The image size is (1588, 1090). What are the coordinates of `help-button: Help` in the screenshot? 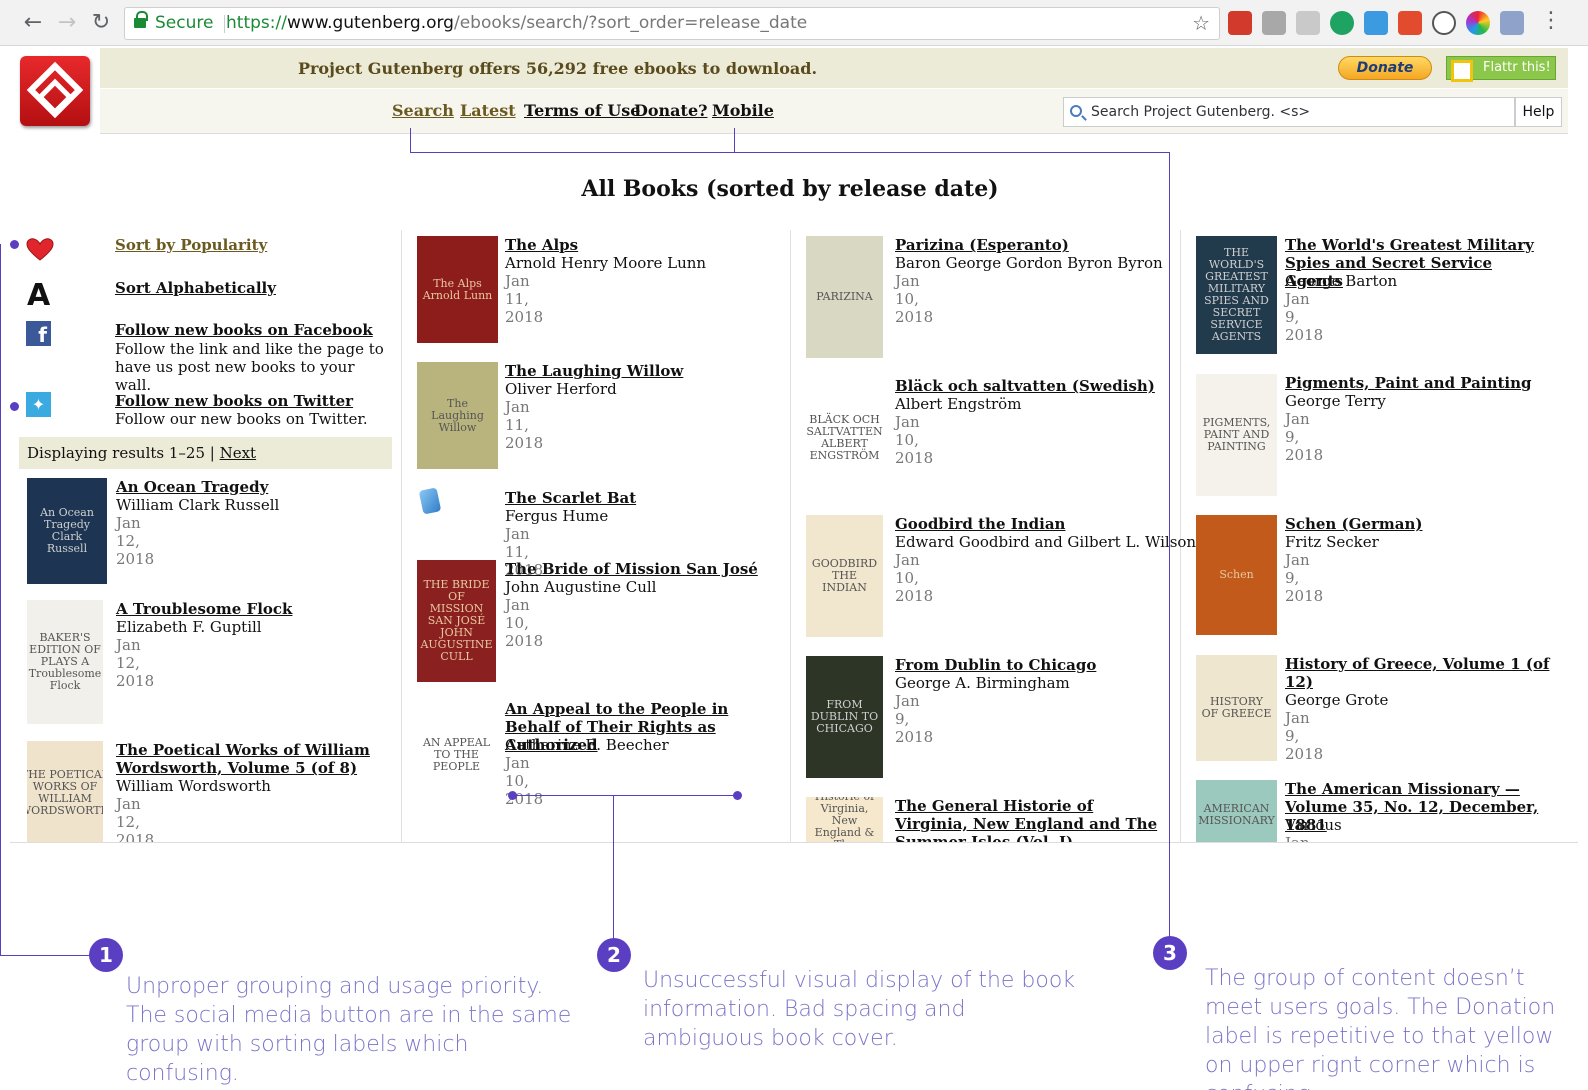 It's located at (1538, 112).